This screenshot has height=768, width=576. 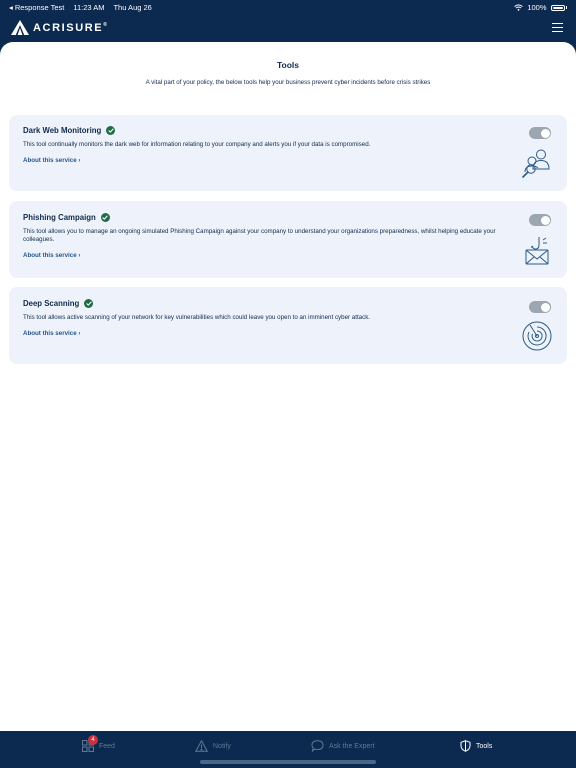 What do you see at coordinates (484, 746) in the screenshot?
I see `tab-label: Tools` at bounding box center [484, 746].